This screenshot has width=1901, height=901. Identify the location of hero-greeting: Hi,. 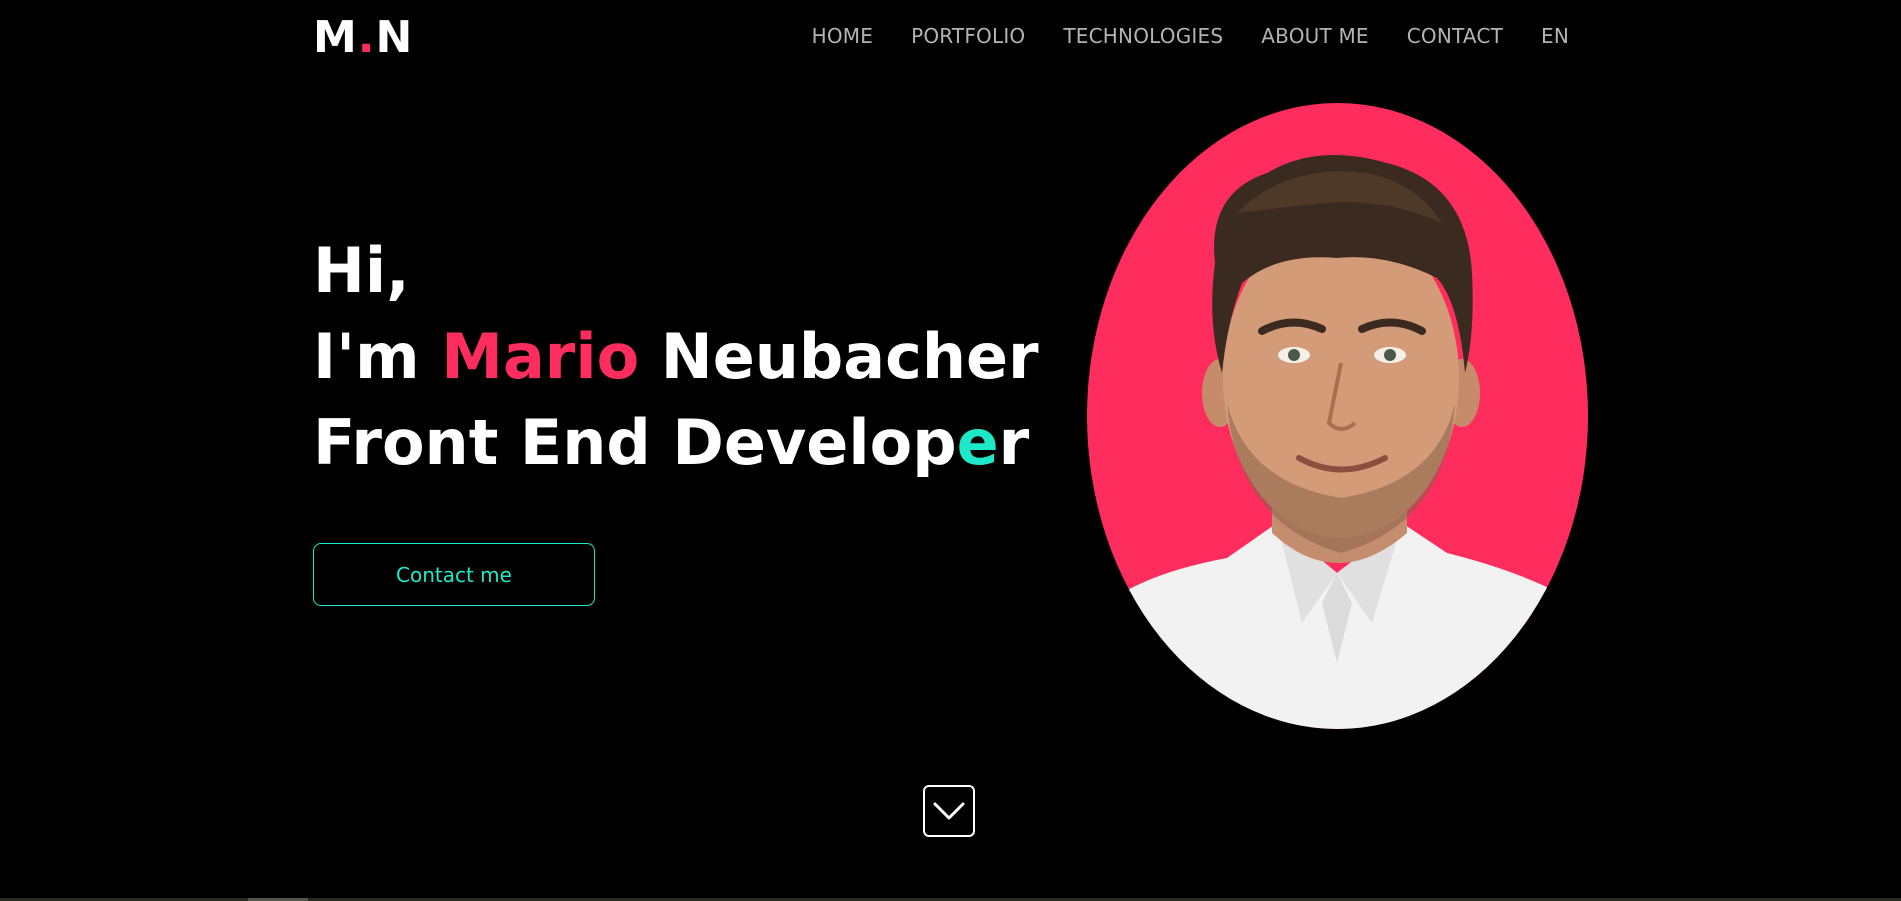
(361, 270).